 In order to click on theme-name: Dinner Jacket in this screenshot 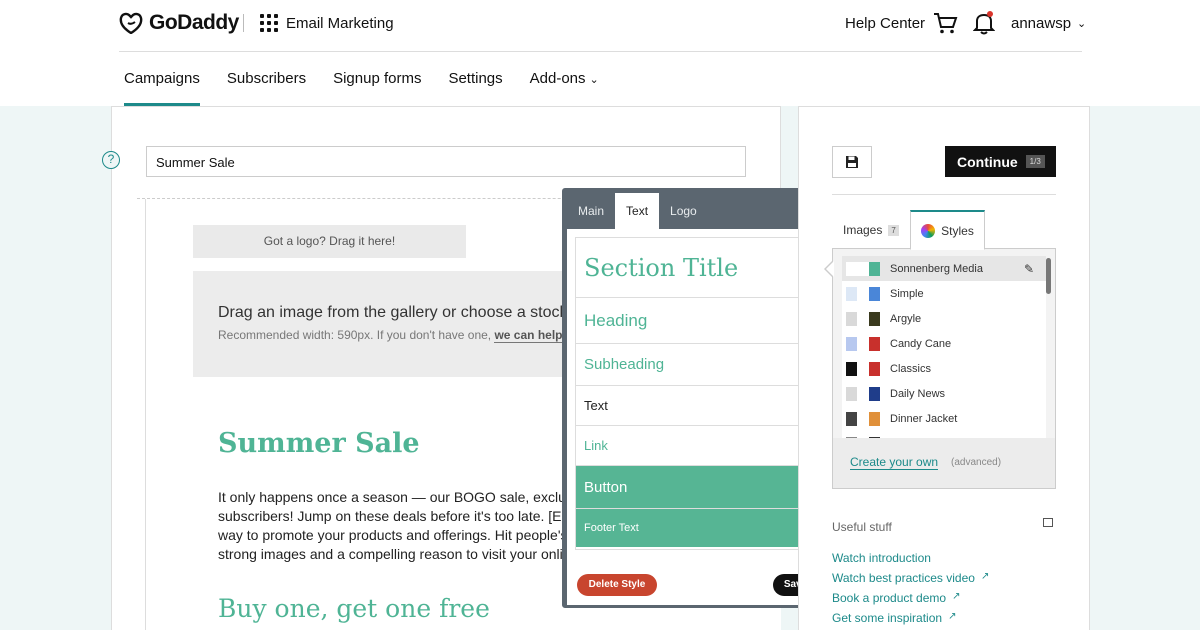, I will do `click(924, 418)`.